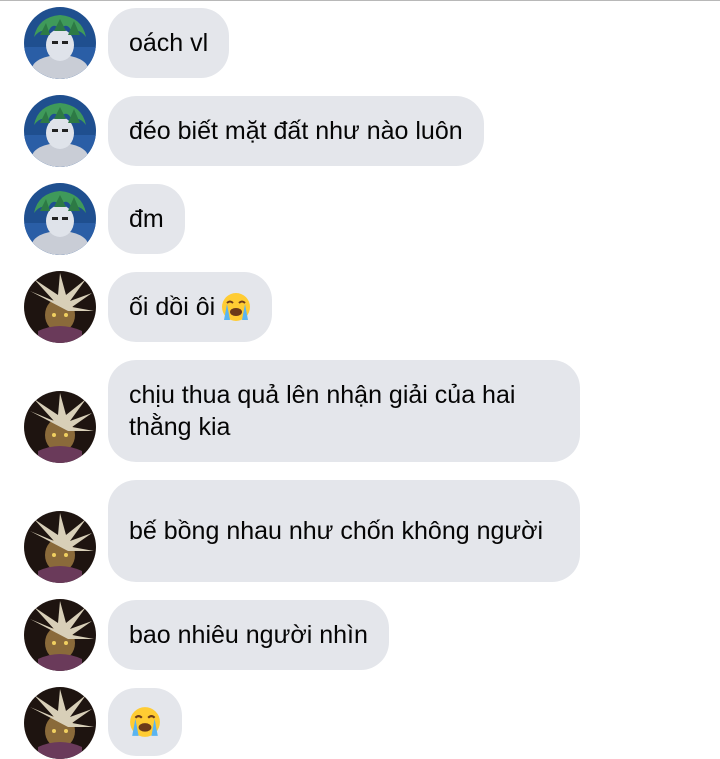 The width and height of the screenshot is (720, 759). Describe the element at coordinates (336, 531) in the screenshot. I see `message-text: bế bồng nhau như chốn không người` at that location.